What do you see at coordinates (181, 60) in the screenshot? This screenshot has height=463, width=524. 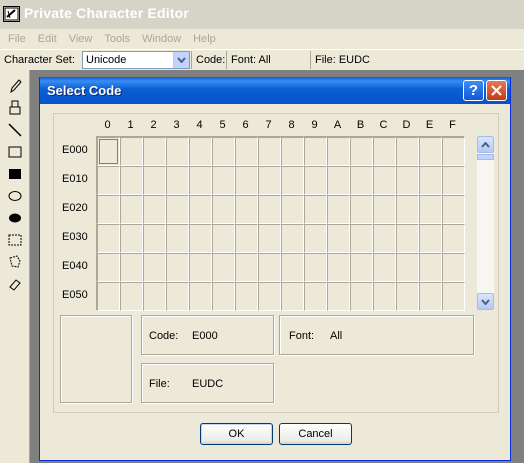 I see `chevron-down-icon` at bounding box center [181, 60].